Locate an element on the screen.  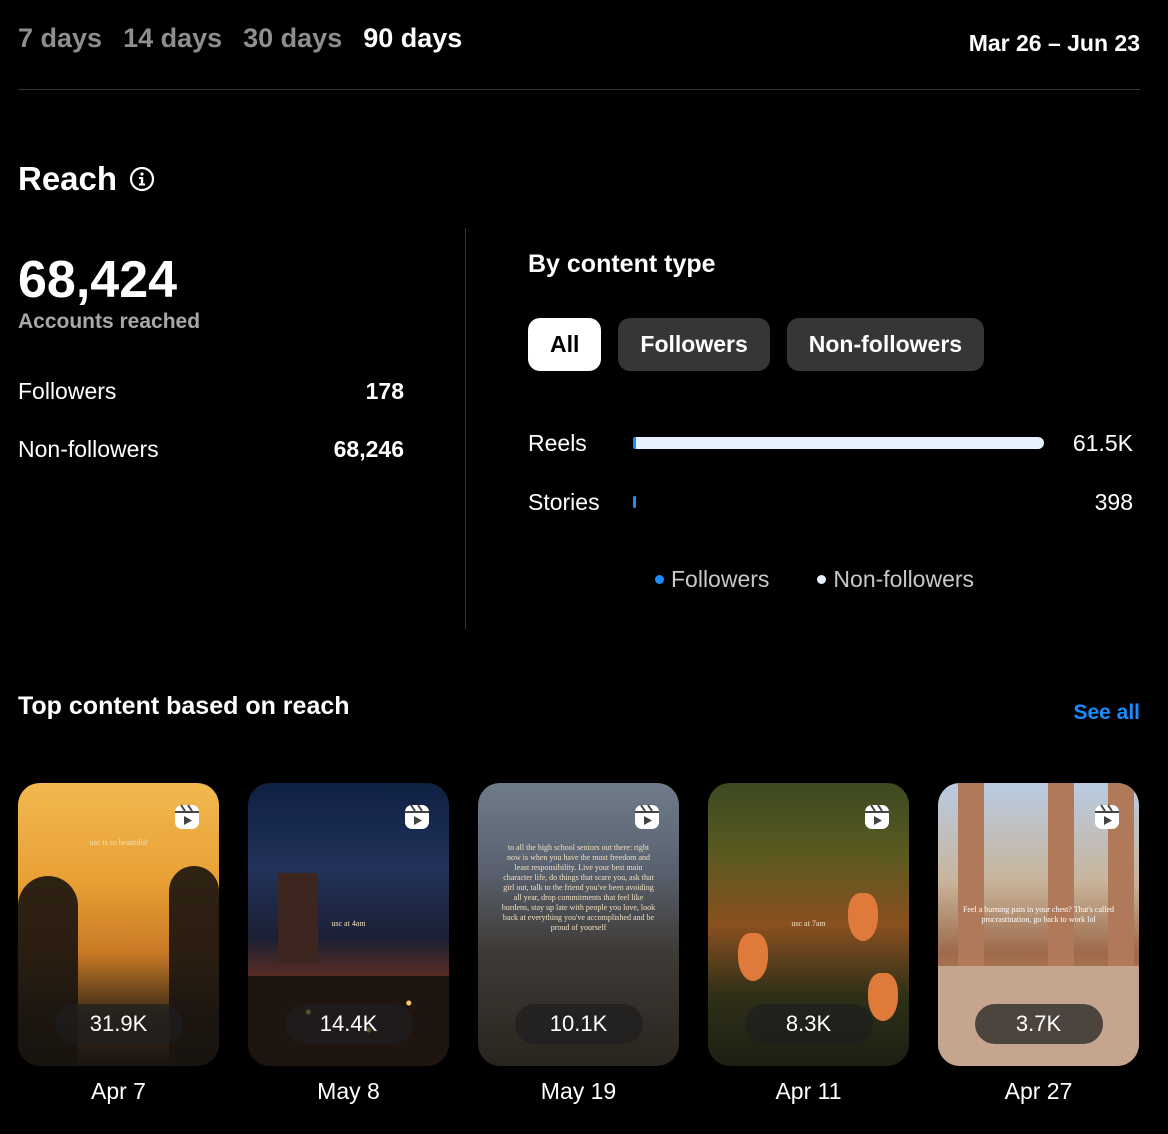
reach-heading: Reach is located at coordinates (86, 179).